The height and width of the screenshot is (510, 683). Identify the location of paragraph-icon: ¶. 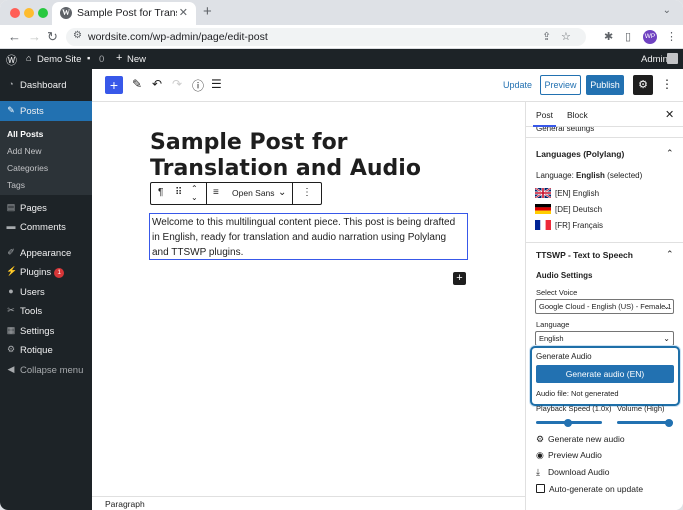
(160, 192).